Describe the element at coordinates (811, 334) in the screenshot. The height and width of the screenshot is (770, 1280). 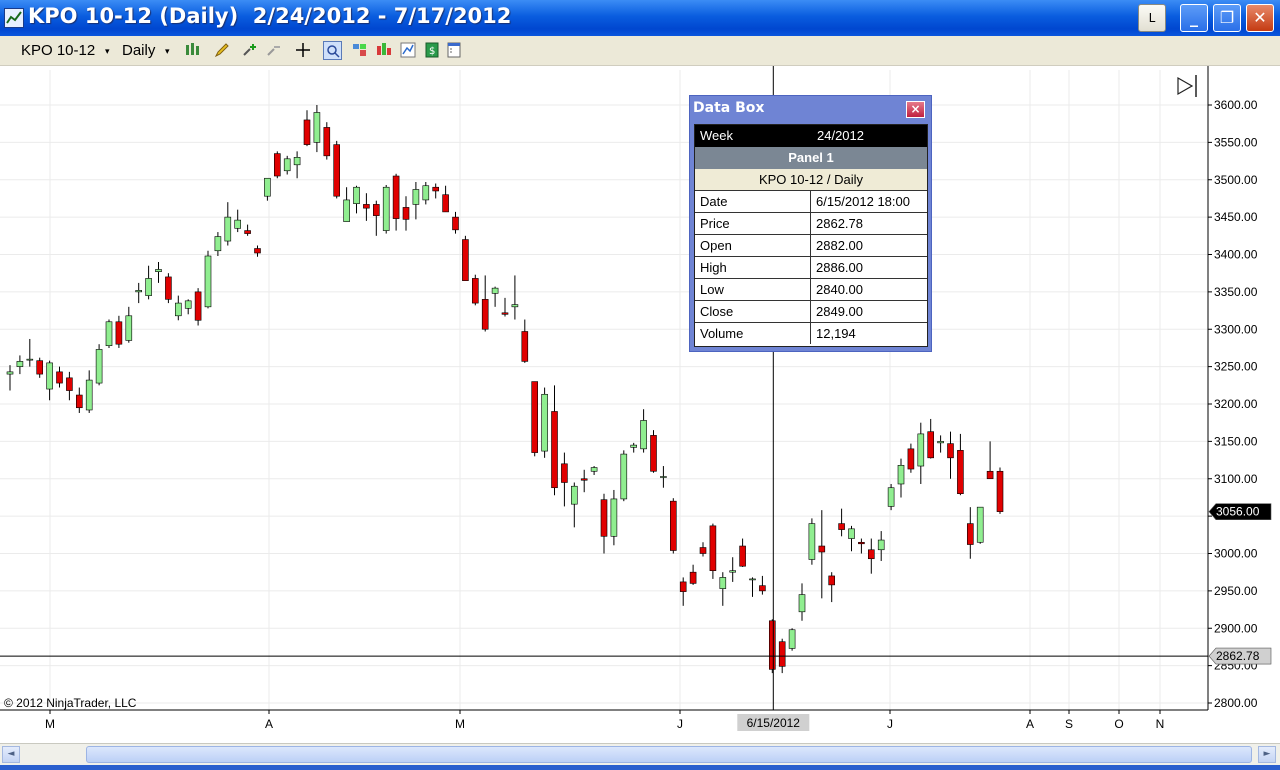
I see `data-box-row: Volume 12,194` at that location.